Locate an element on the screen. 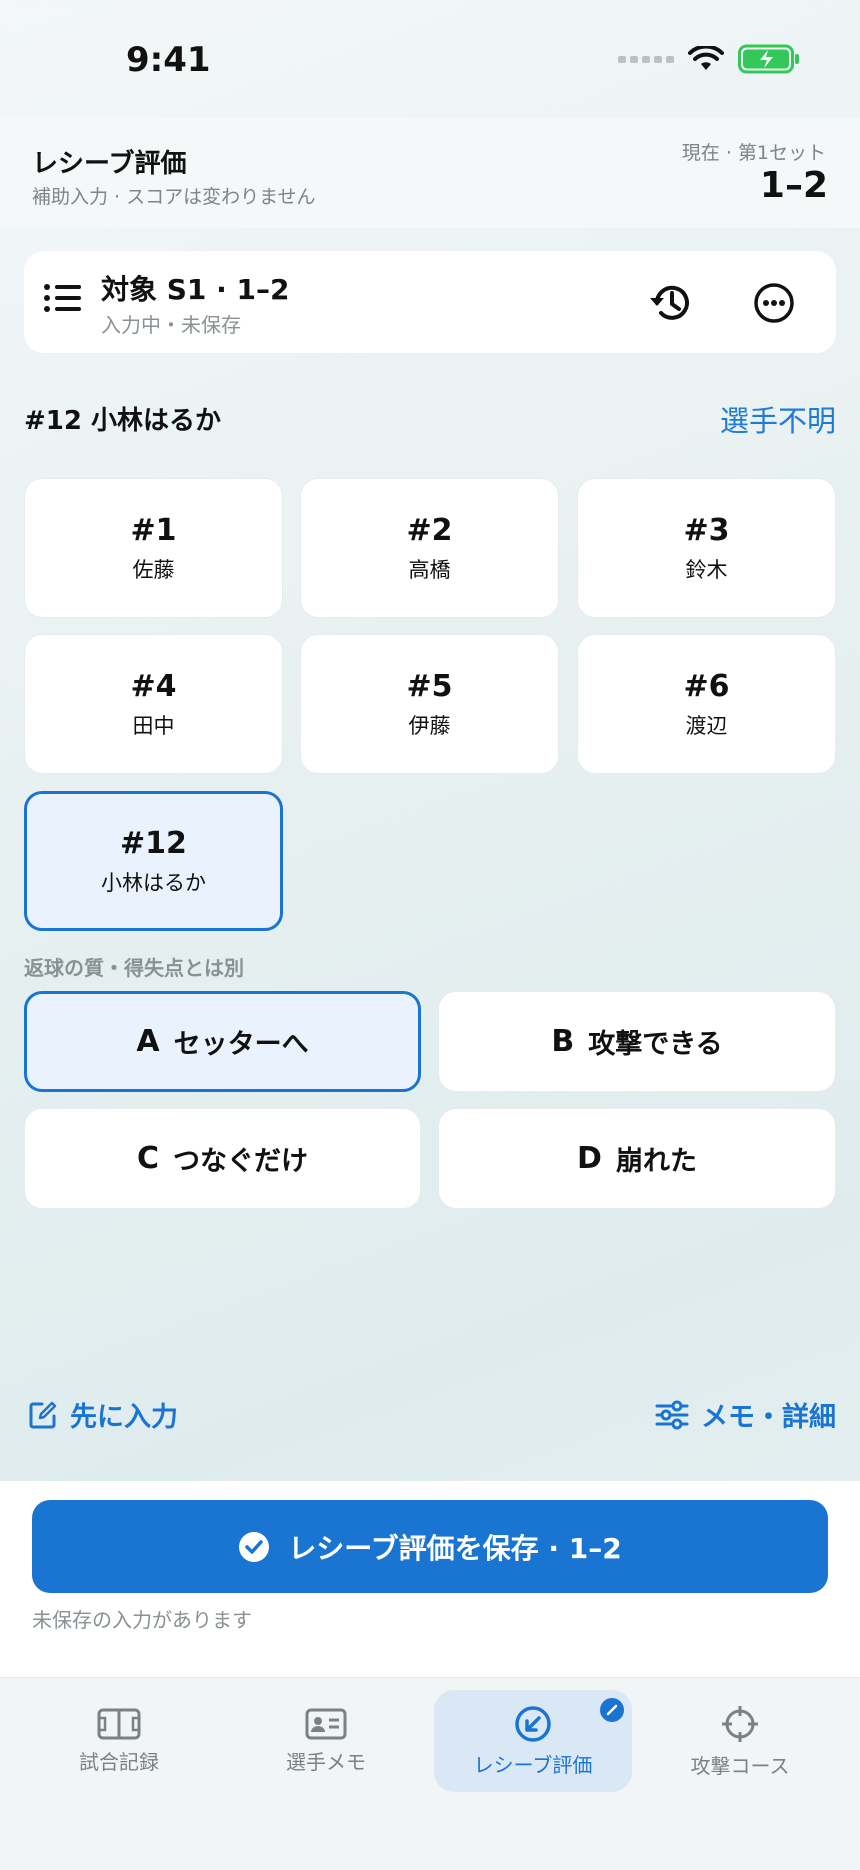 This screenshot has height=1870, width=860. player-number: #3 is located at coordinates (706, 530).